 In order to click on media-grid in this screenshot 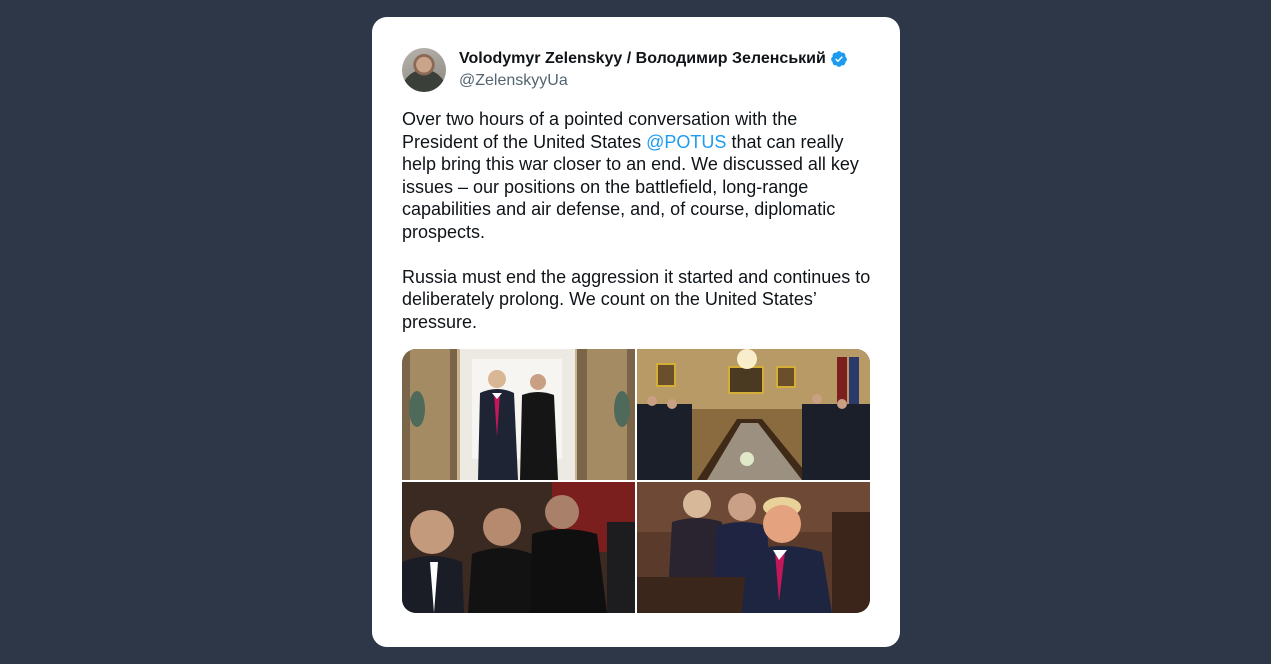, I will do `click(636, 481)`.